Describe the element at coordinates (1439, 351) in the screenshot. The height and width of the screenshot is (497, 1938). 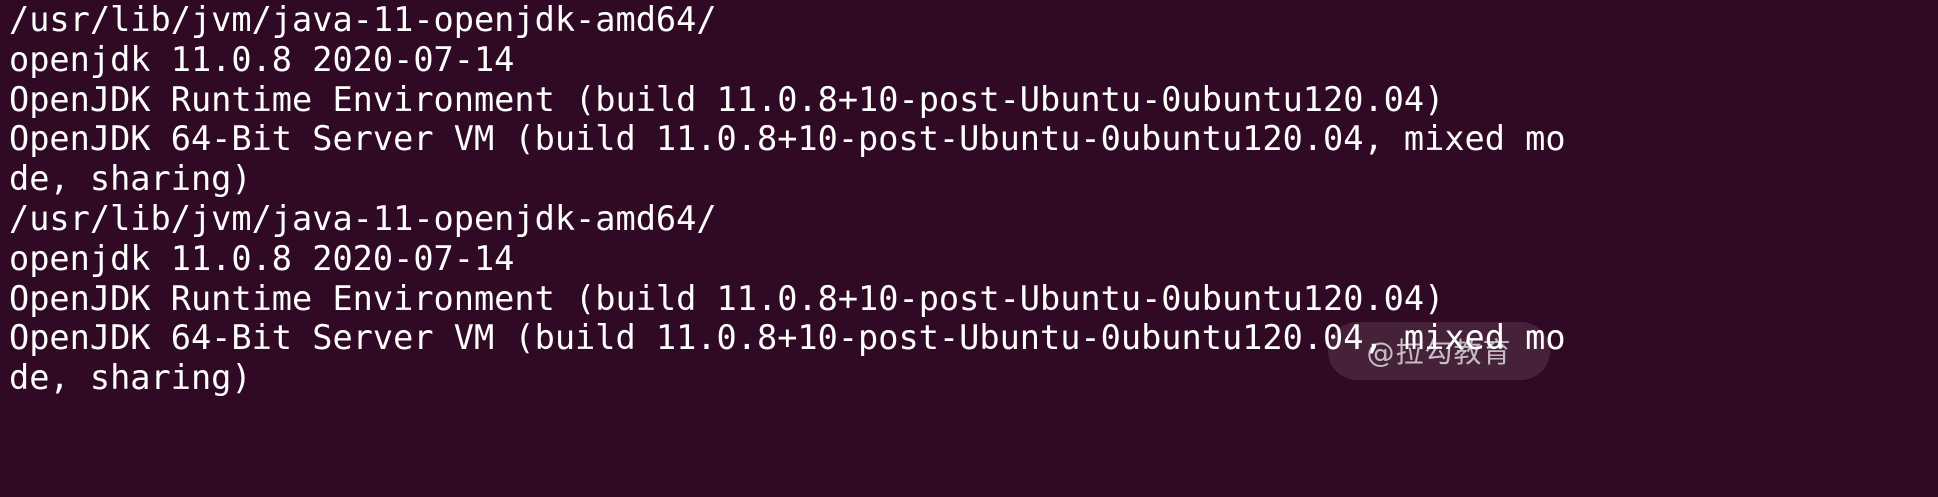
I see `watermark: @拉勾教育` at that location.